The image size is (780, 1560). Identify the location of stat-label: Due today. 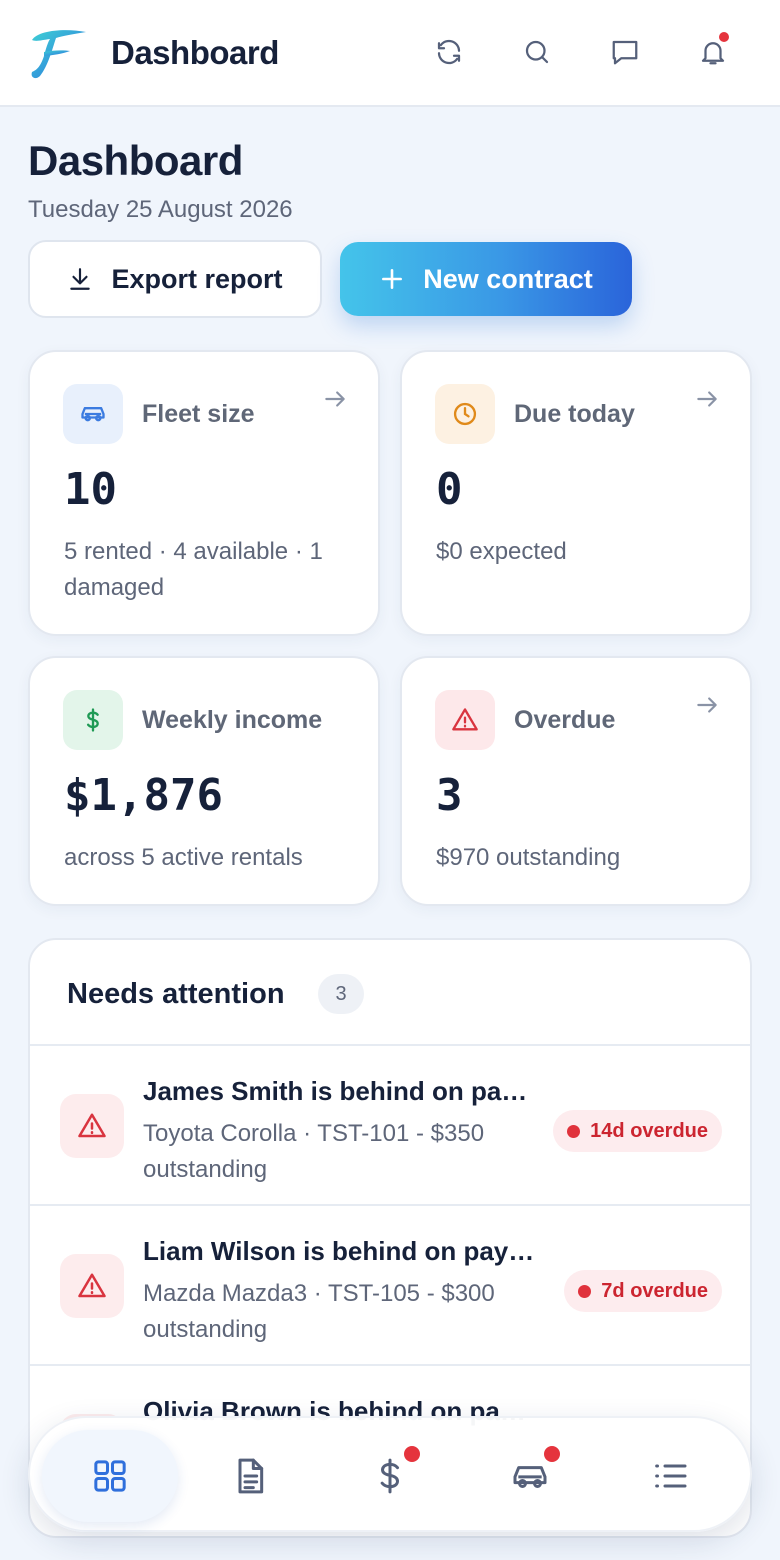
(574, 414).